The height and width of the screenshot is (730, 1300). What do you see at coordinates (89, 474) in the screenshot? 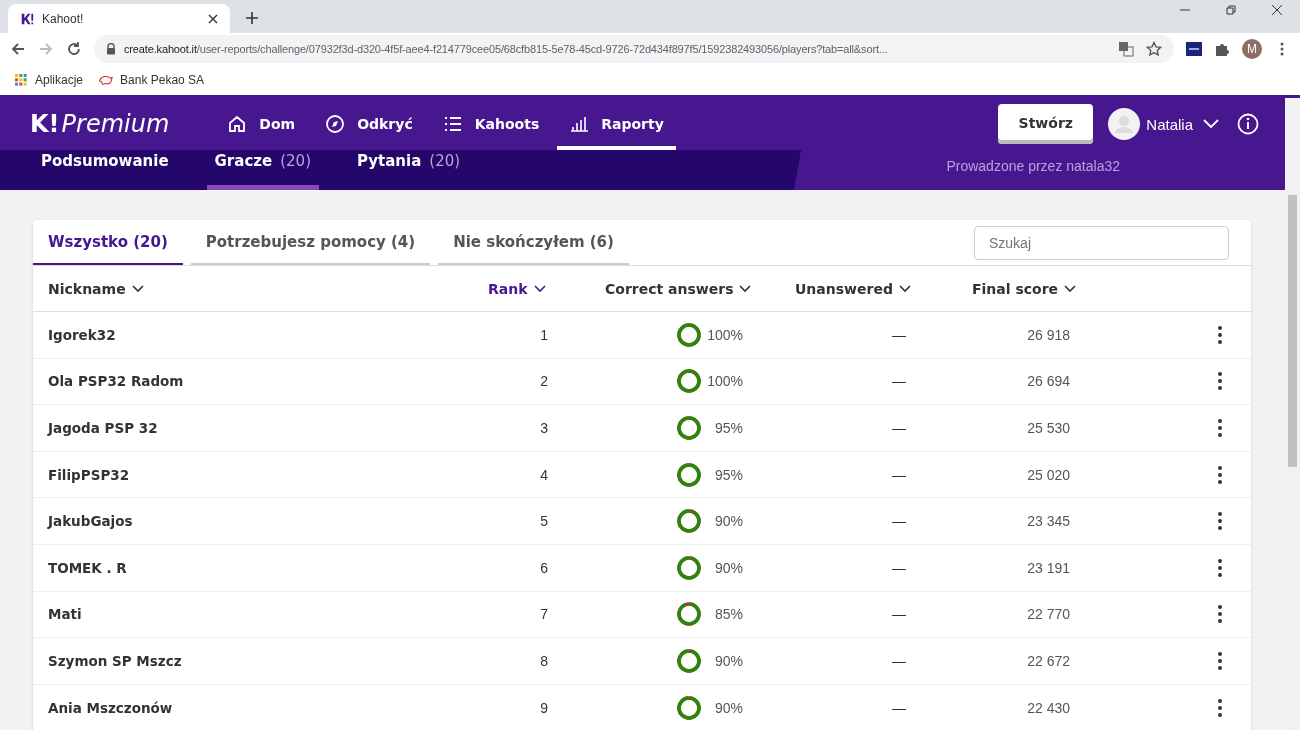
I see `player-name: FilipPSP32` at bounding box center [89, 474].